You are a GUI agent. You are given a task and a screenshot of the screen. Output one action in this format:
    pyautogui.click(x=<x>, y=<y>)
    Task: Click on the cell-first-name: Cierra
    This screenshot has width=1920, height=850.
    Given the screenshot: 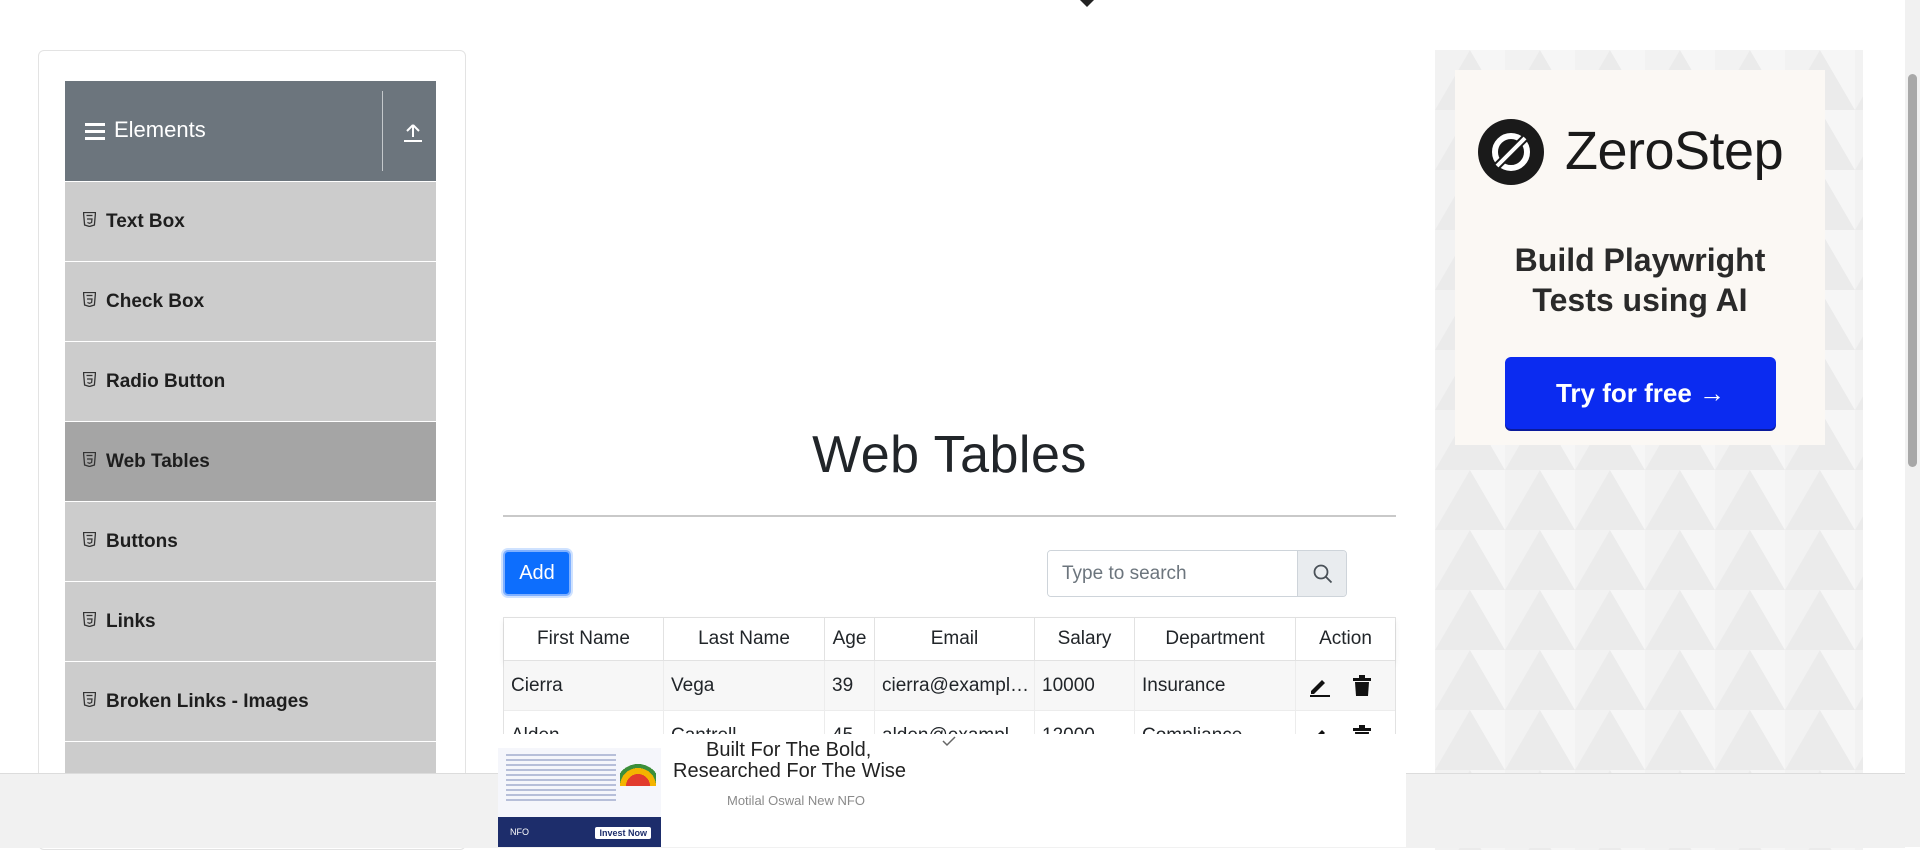 What is the action you would take?
    pyautogui.click(x=584, y=685)
    